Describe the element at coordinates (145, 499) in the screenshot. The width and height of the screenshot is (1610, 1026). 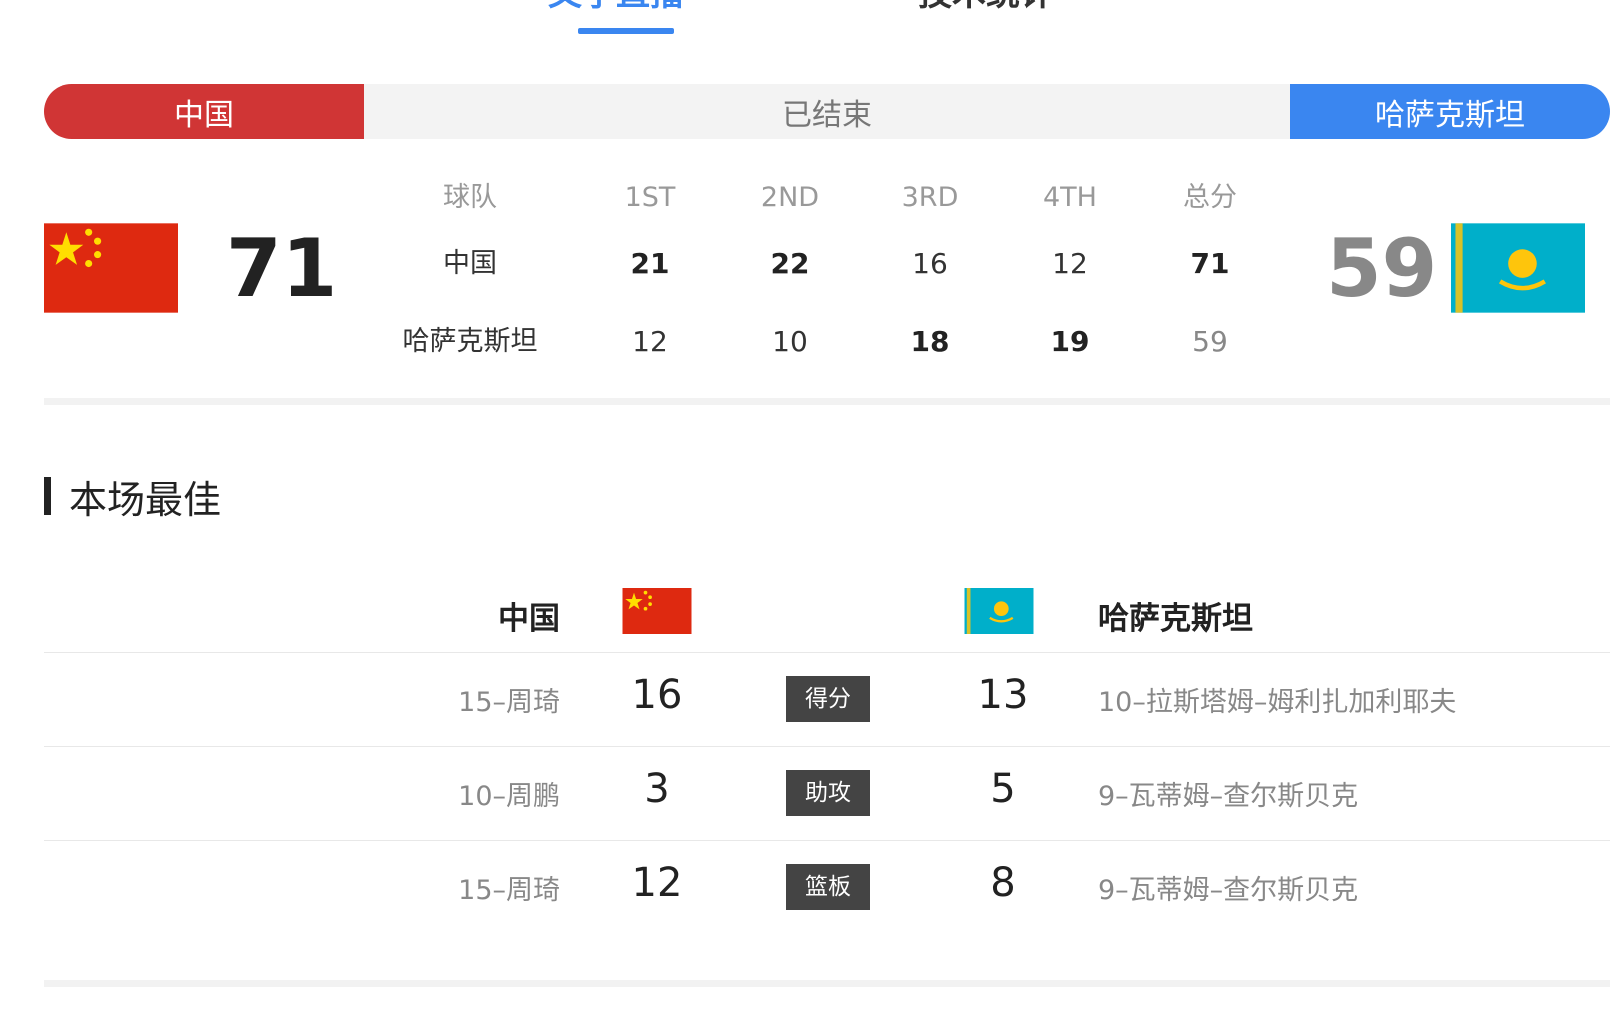
I see `section-title: 本场最佳` at that location.